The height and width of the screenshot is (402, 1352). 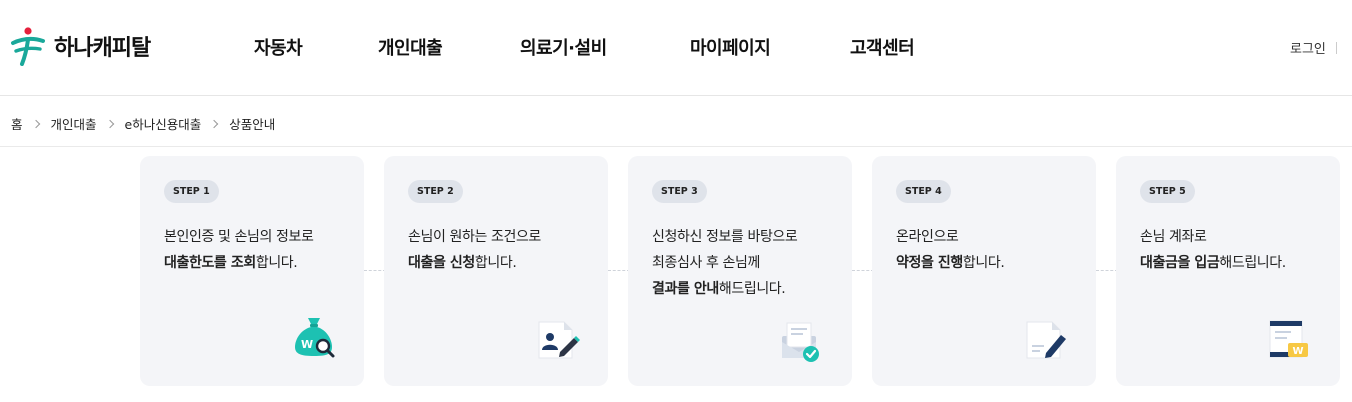 I want to click on step-card-2: STEP 2 손님이 원하는 조건으로 대출을 신청합니다., so click(x=496, y=271).